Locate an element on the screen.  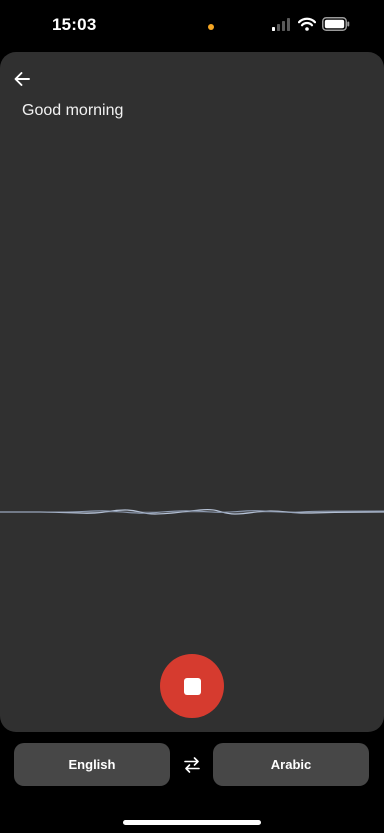
source-language-label: English is located at coordinates (92, 764).